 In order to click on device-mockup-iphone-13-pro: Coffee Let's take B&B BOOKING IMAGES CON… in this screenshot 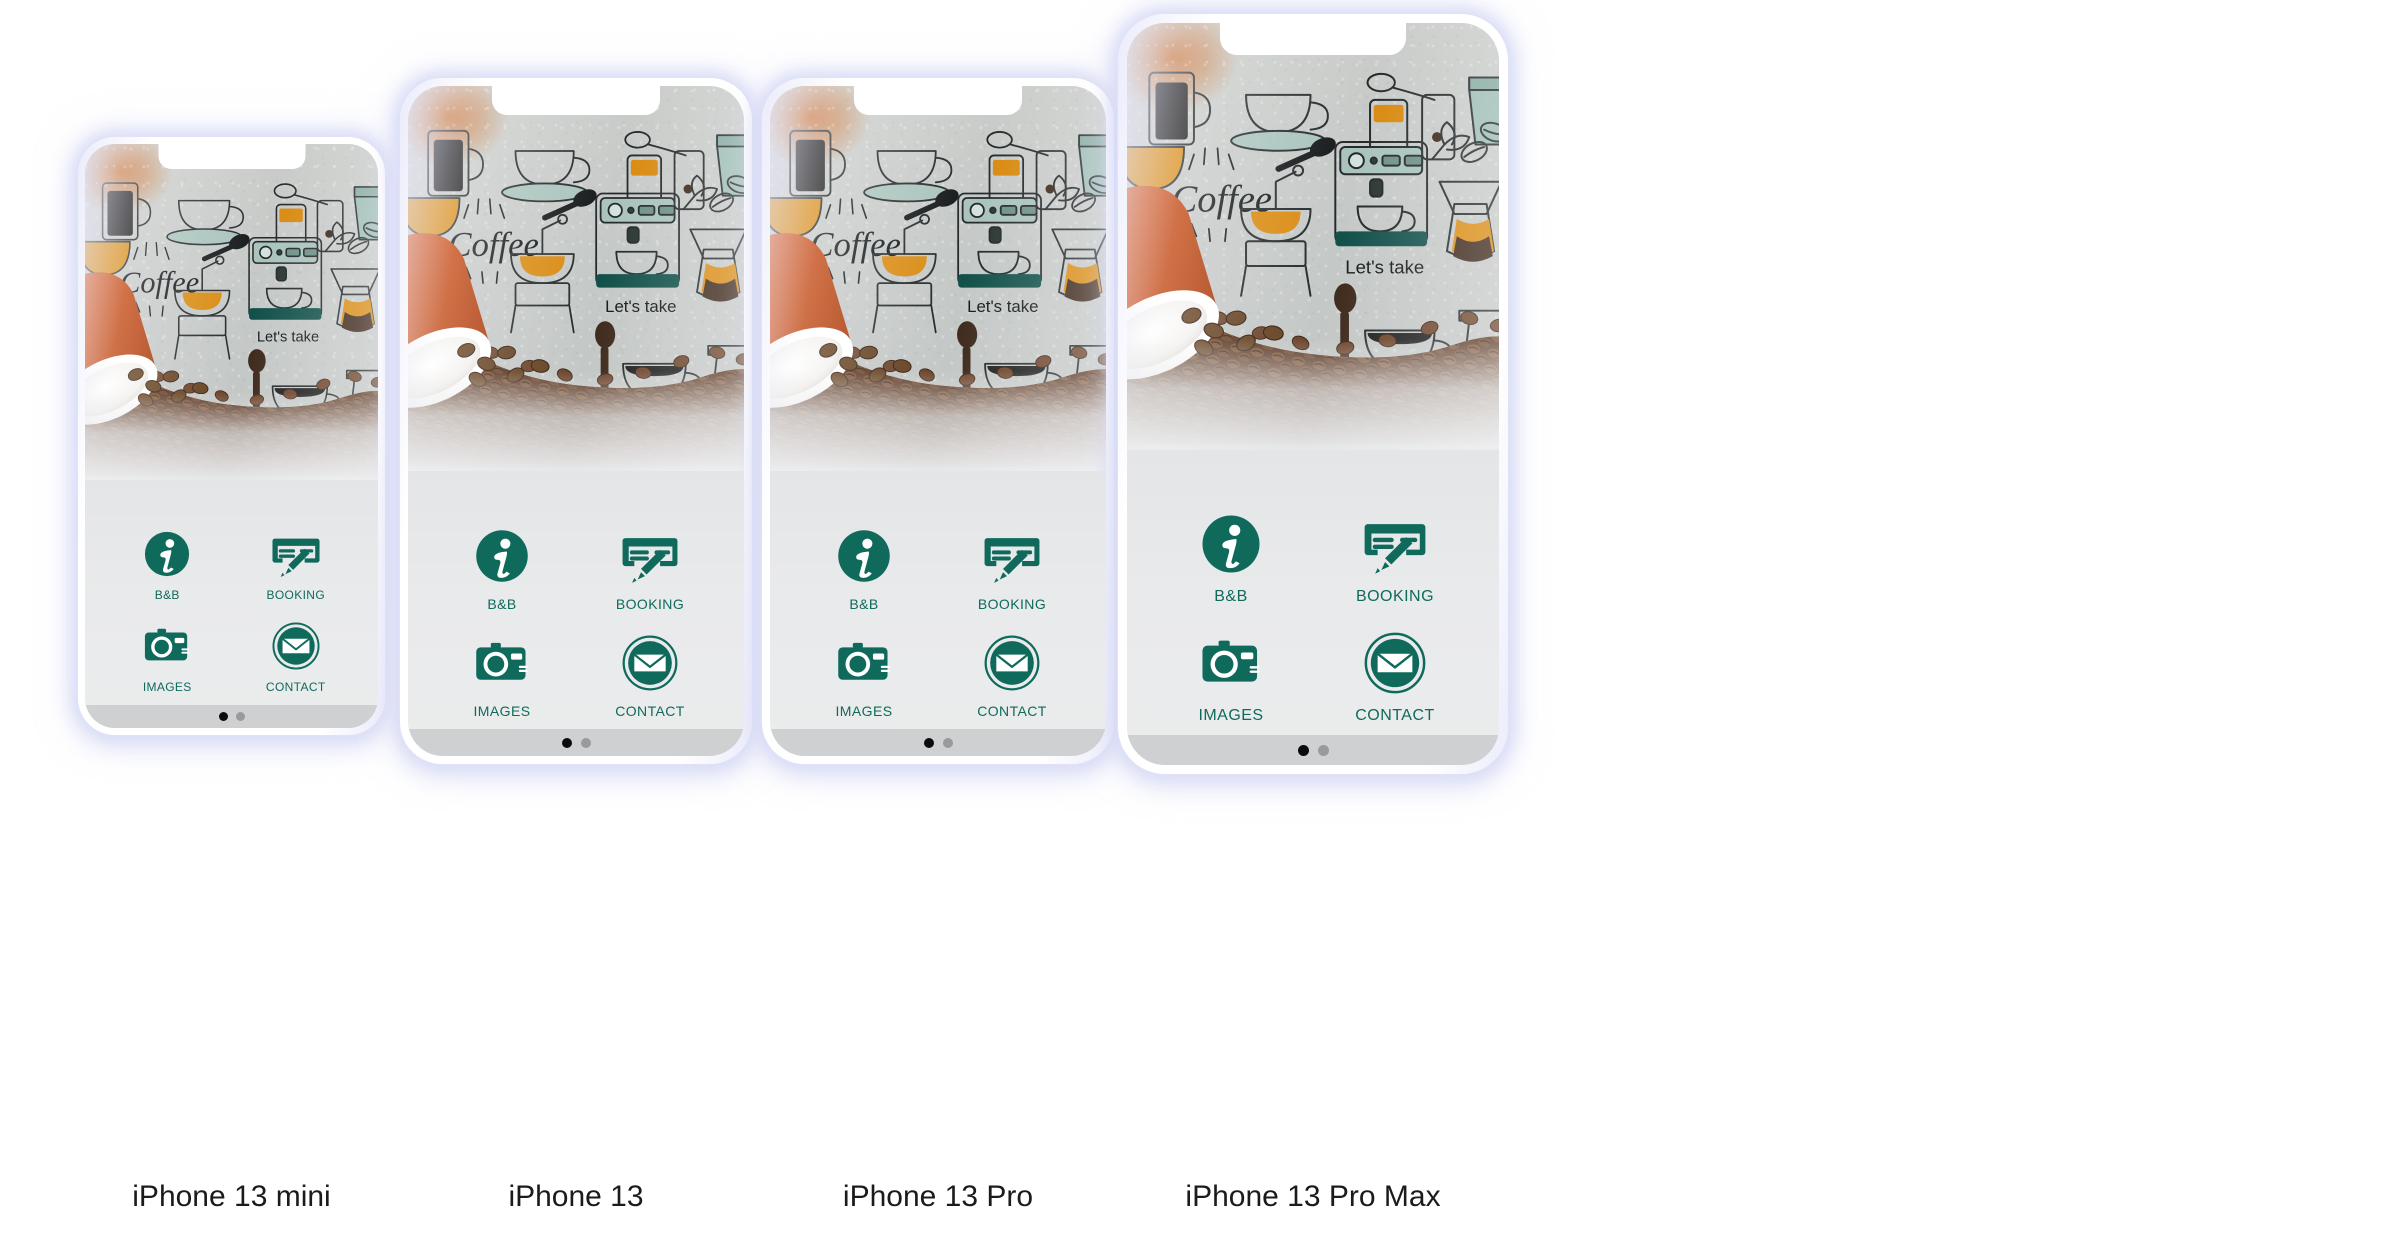, I will do `click(938, 646)`.